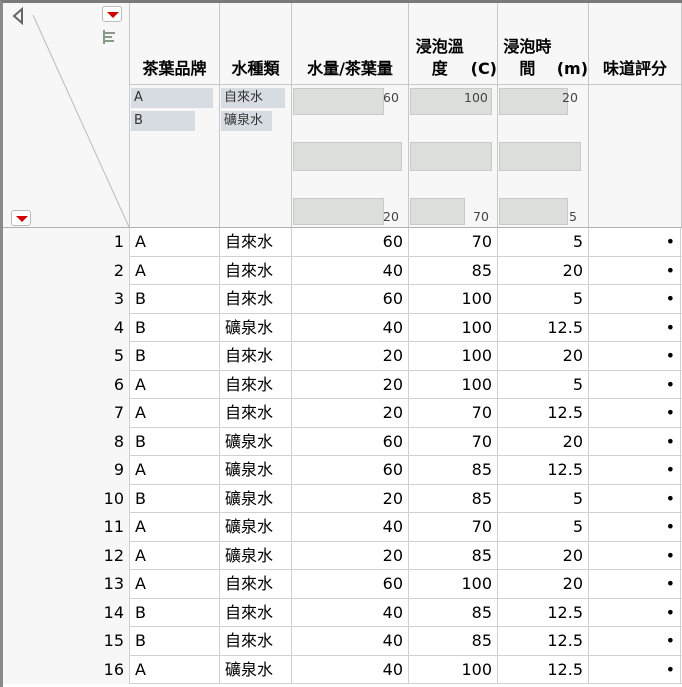 The width and height of the screenshot is (682, 687). Describe the element at coordinates (66, 669) in the screenshot. I see `row-number: 16` at that location.